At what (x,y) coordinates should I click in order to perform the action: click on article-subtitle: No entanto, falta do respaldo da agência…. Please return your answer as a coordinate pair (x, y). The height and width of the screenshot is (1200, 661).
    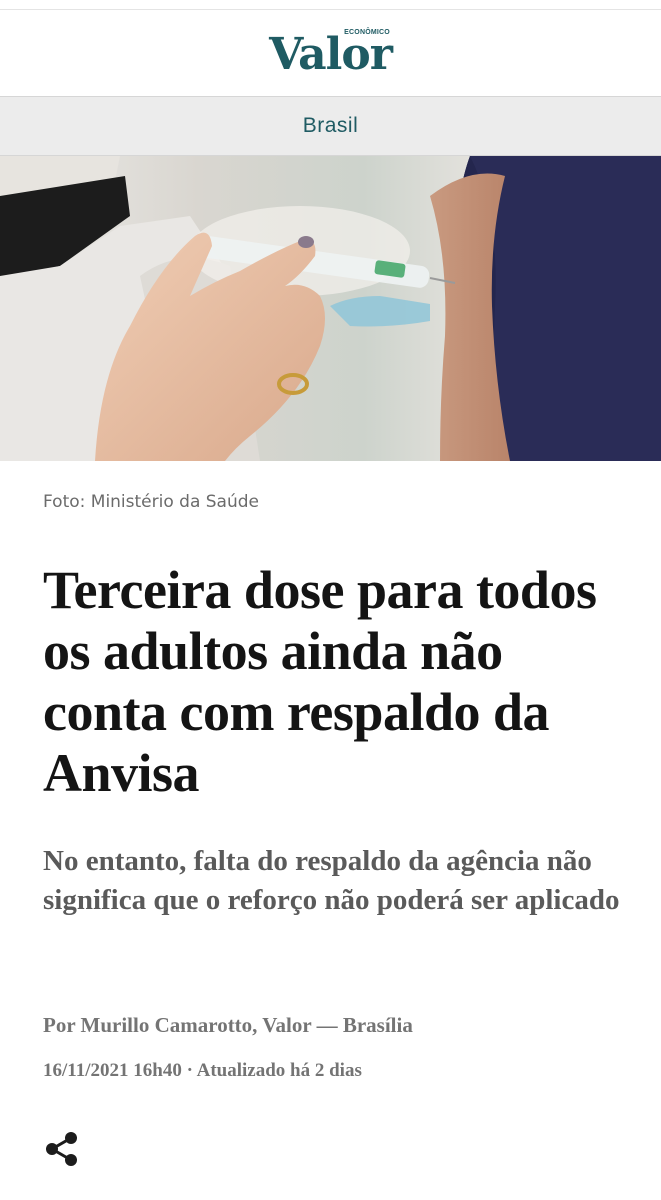
    Looking at the image, I should click on (331, 880).